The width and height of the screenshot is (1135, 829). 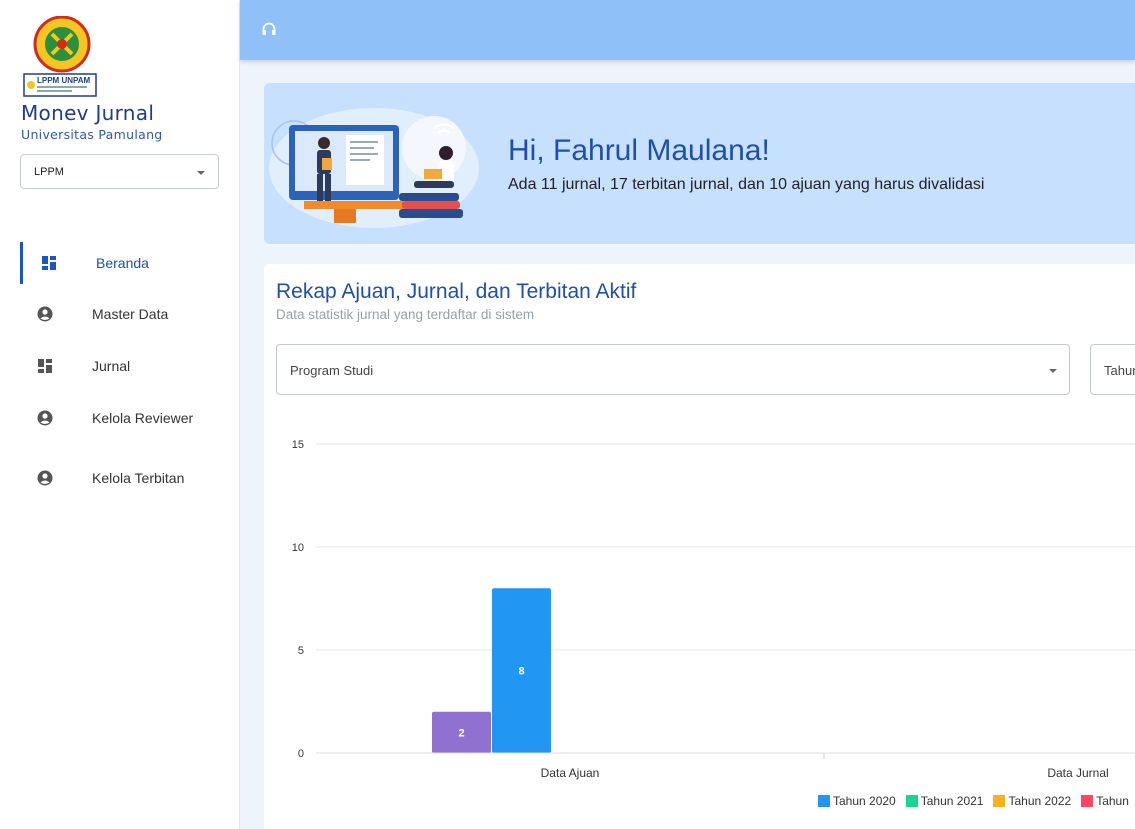 I want to click on legend-label: Tahun 2021, so click(x=952, y=801).